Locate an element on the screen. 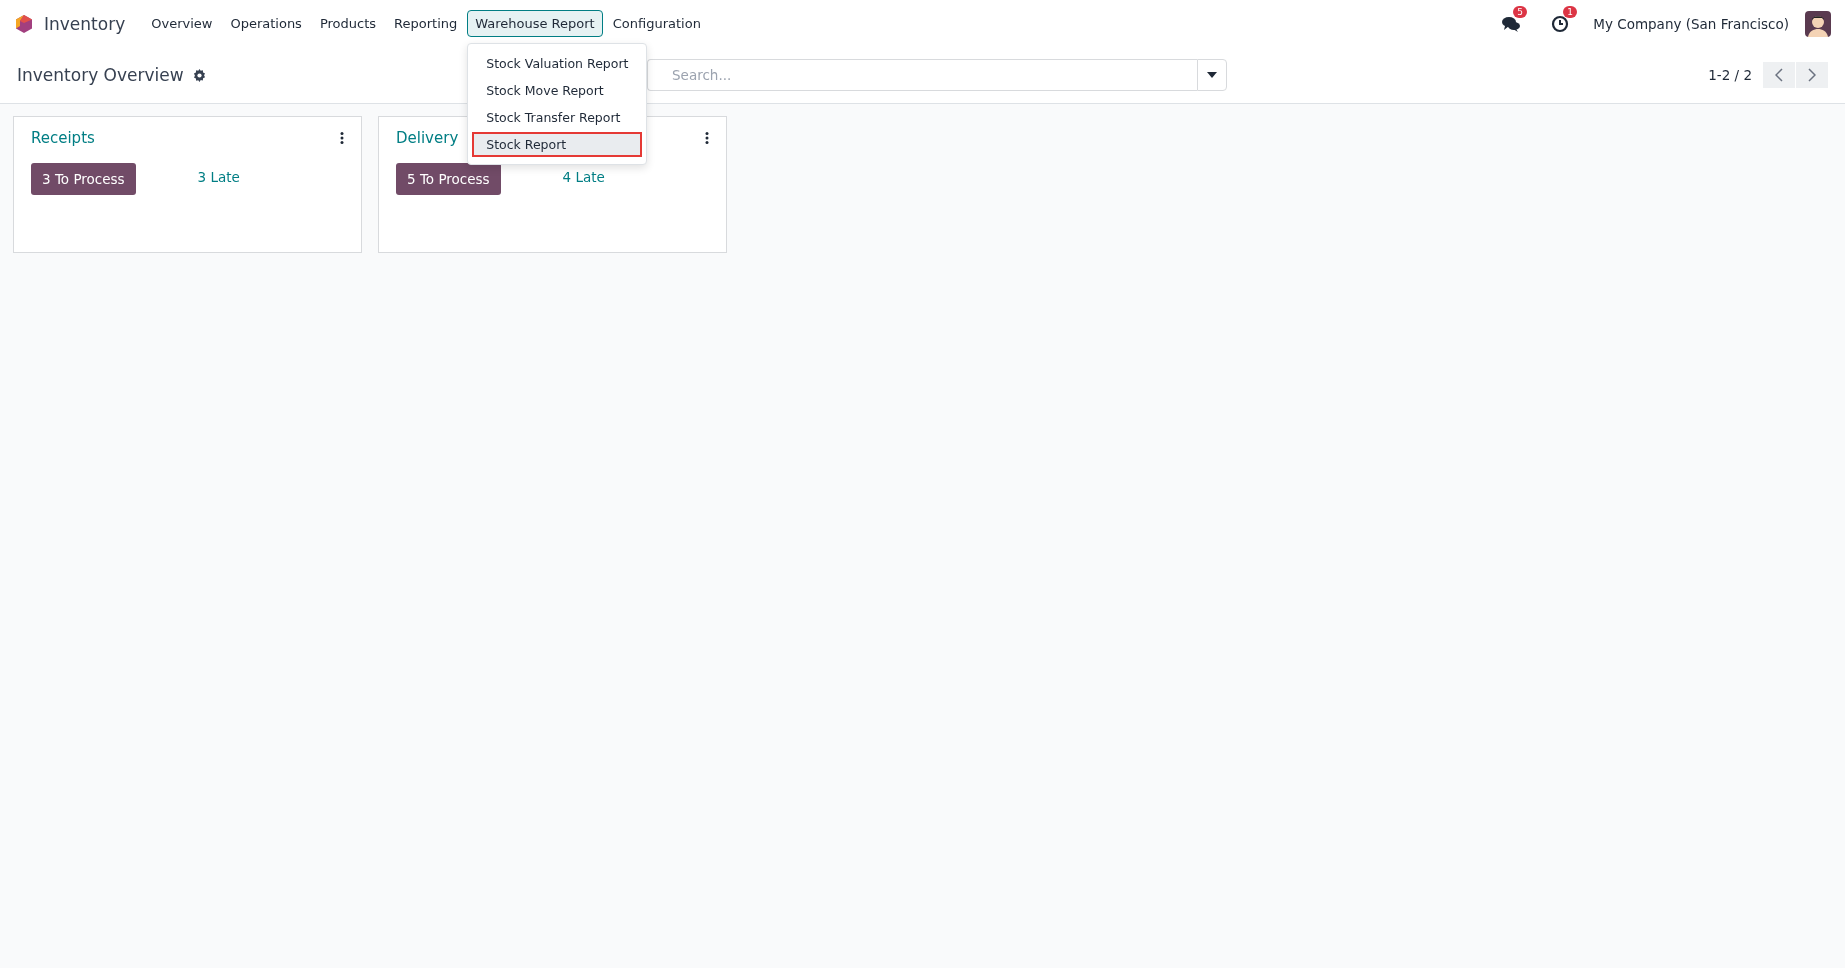 Image resolution: width=1845 pixels, height=968 pixels. clock-icon is located at coordinates (1560, 23).